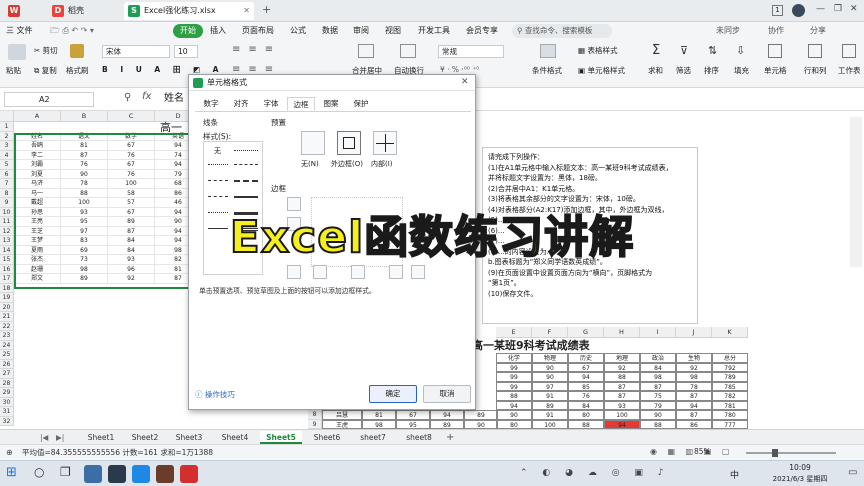 The height and width of the screenshot is (486, 864). I want to click on menu-item-home: 开始, so click(188, 31).